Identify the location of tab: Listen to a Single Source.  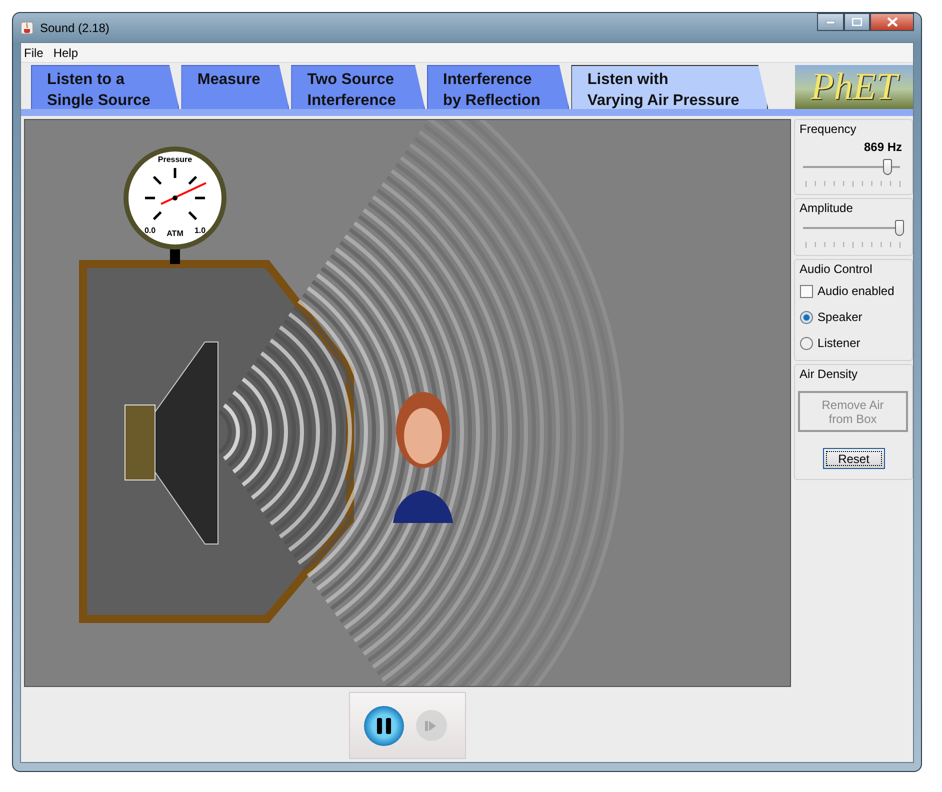
(105, 87).